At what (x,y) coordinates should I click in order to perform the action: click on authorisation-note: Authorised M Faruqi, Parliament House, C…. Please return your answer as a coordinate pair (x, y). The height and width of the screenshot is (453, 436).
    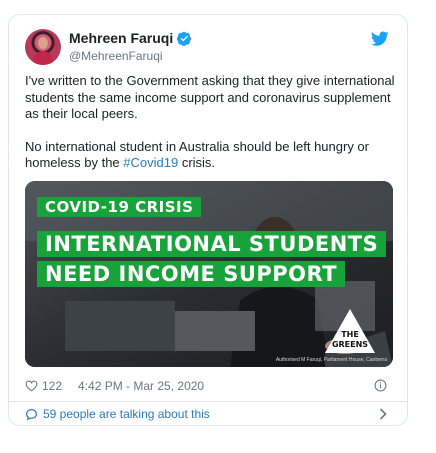
    Looking at the image, I should click on (331, 360).